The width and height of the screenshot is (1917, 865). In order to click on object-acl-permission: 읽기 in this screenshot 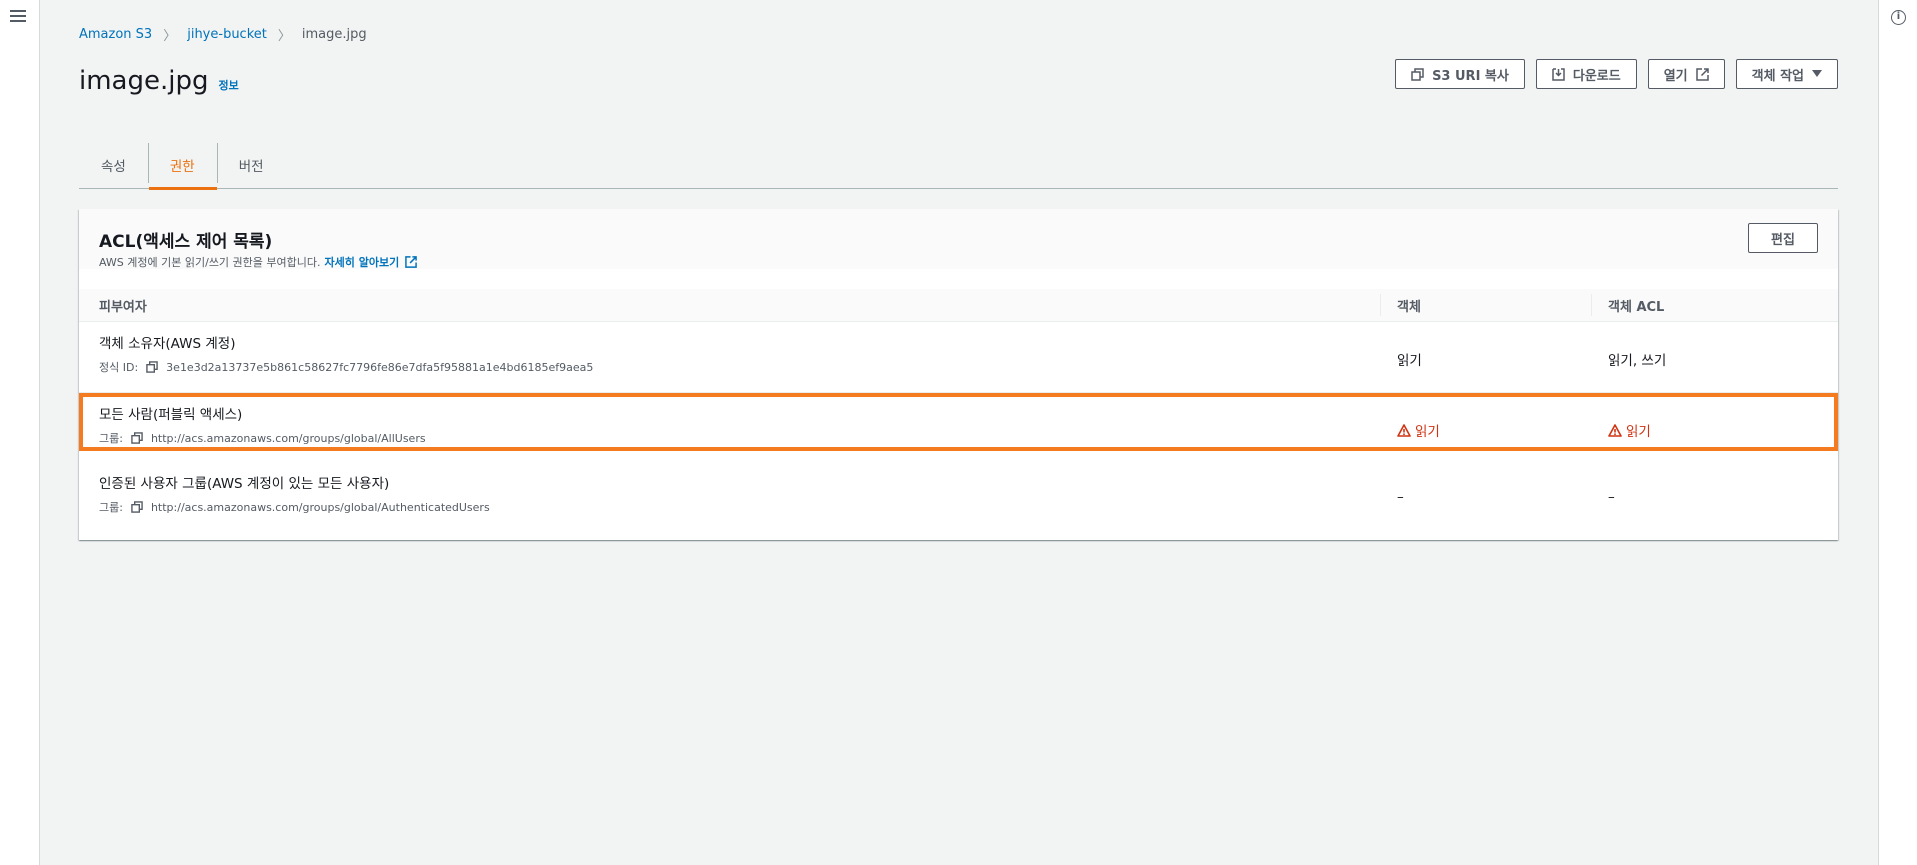, I will do `click(1629, 430)`.